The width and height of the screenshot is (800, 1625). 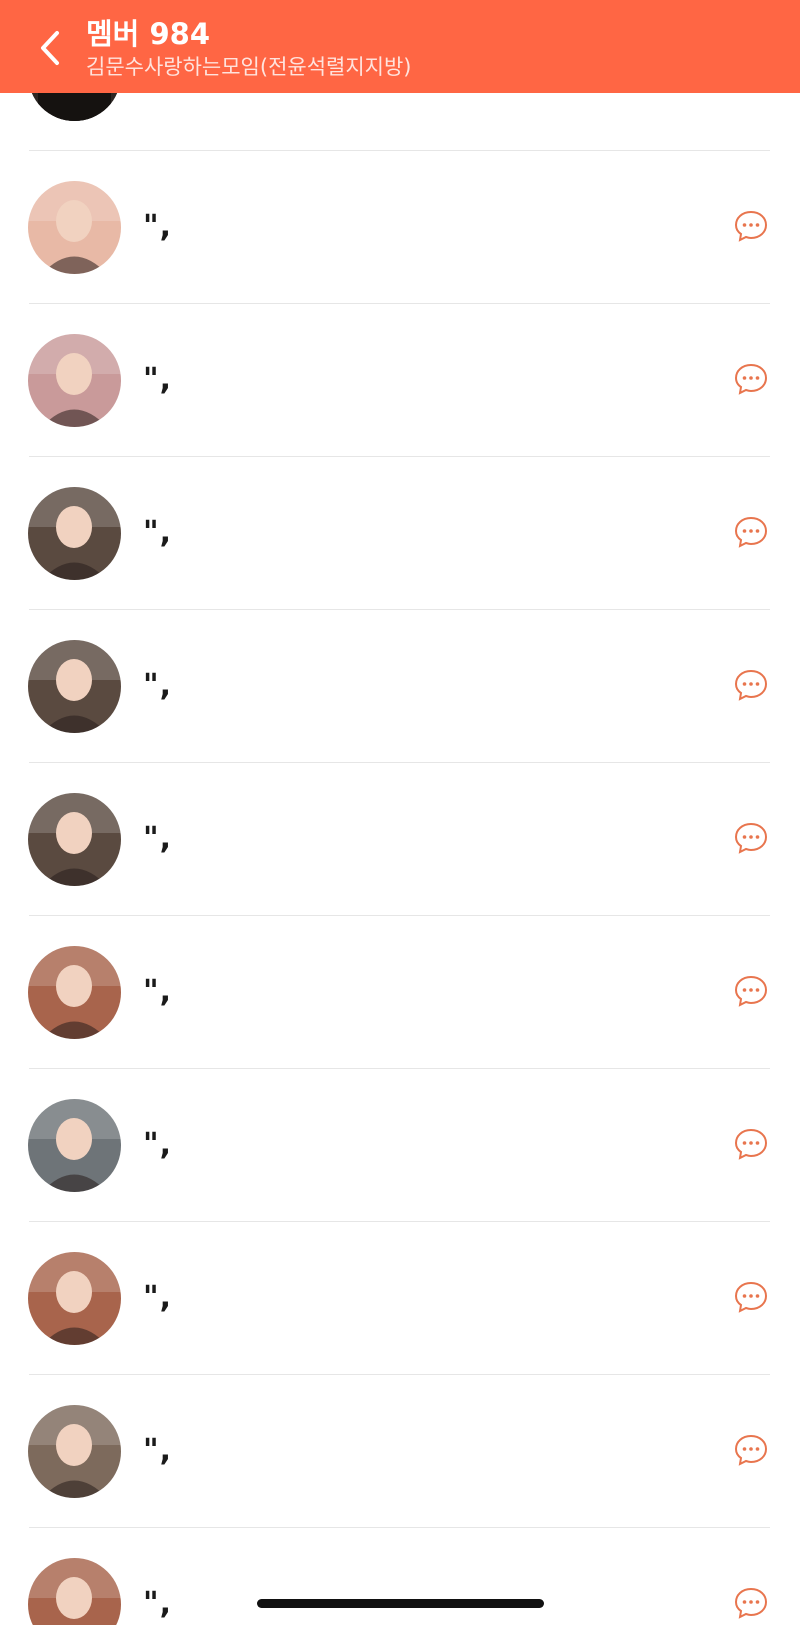 What do you see at coordinates (400, 1603) in the screenshot?
I see `home-indicator` at bounding box center [400, 1603].